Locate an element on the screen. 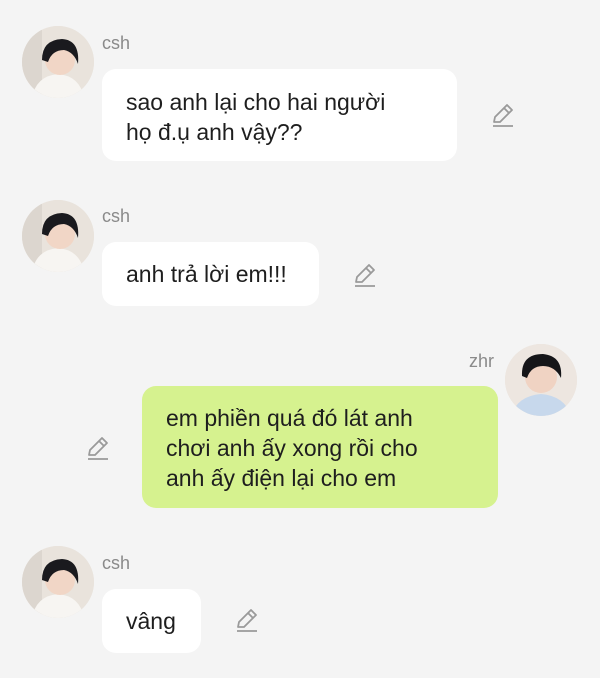 The width and height of the screenshot is (600, 678). message-bubble: anh trả lời em!!! is located at coordinates (210, 274).